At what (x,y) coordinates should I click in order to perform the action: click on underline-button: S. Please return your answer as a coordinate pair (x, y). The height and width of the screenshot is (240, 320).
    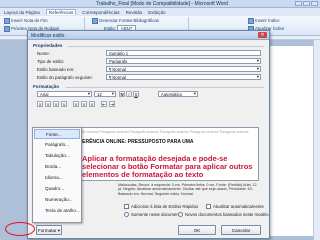
    Looking at the image, I should click on (136, 94).